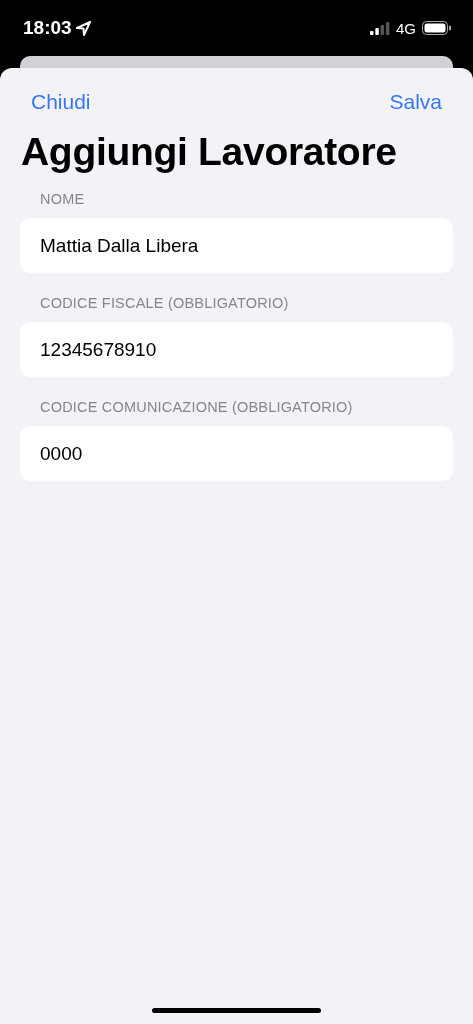  Describe the element at coordinates (196, 408) in the screenshot. I see `field-label: CODICE COMUNICAZIONE (OBBLIGATORIO)` at that location.